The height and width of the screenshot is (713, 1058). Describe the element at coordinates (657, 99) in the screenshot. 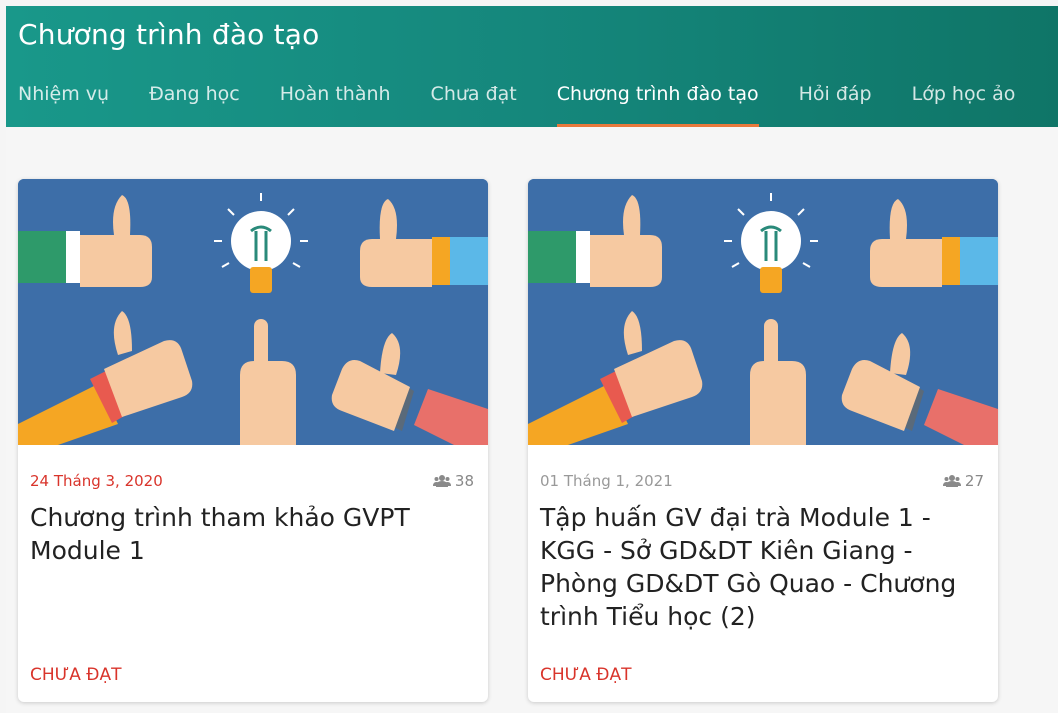

I see `tab-chuong-trinh-dao-tao: Chương trình đào tạo` at that location.